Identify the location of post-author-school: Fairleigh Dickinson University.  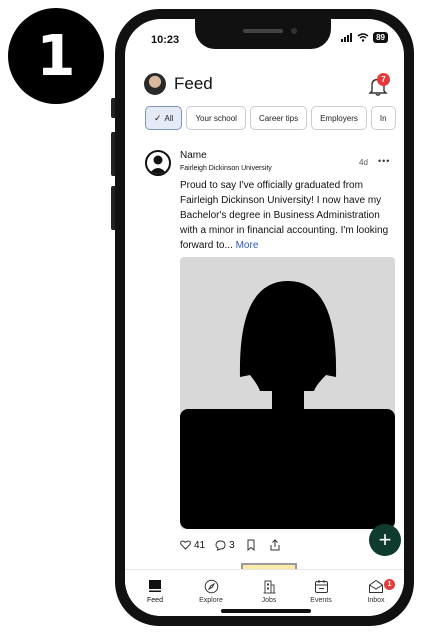
(226, 168).